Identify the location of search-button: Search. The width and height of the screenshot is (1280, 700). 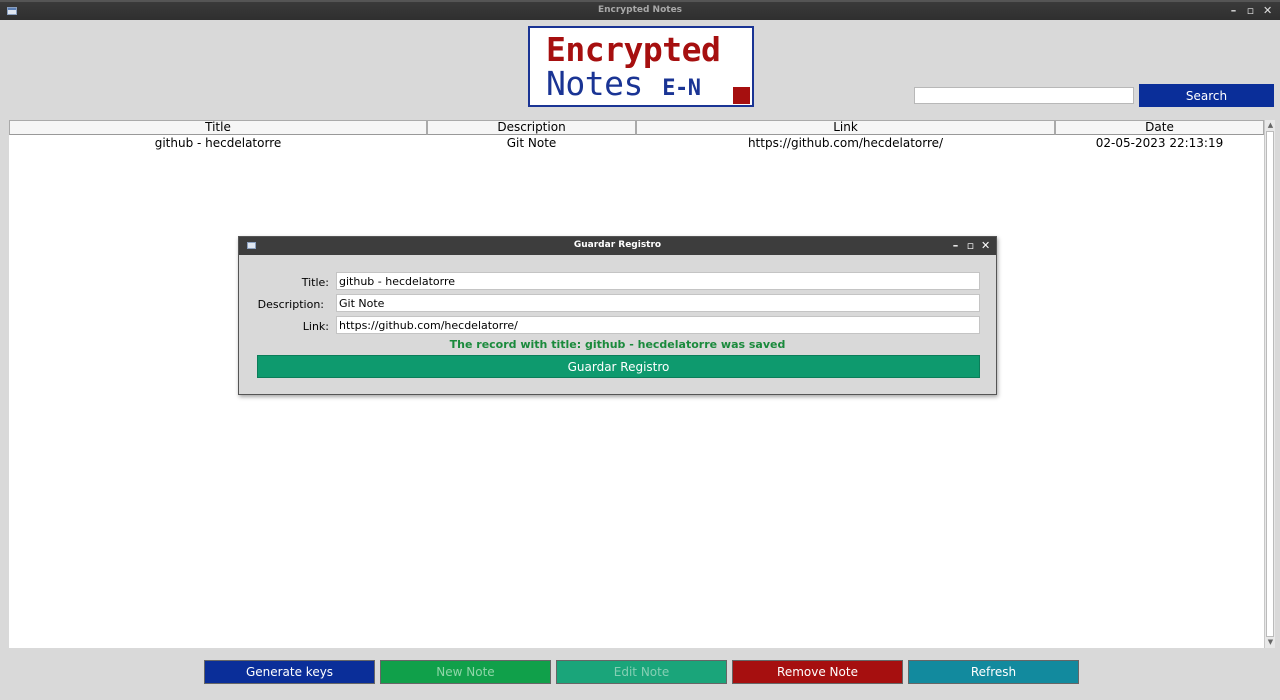
(1206, 95).